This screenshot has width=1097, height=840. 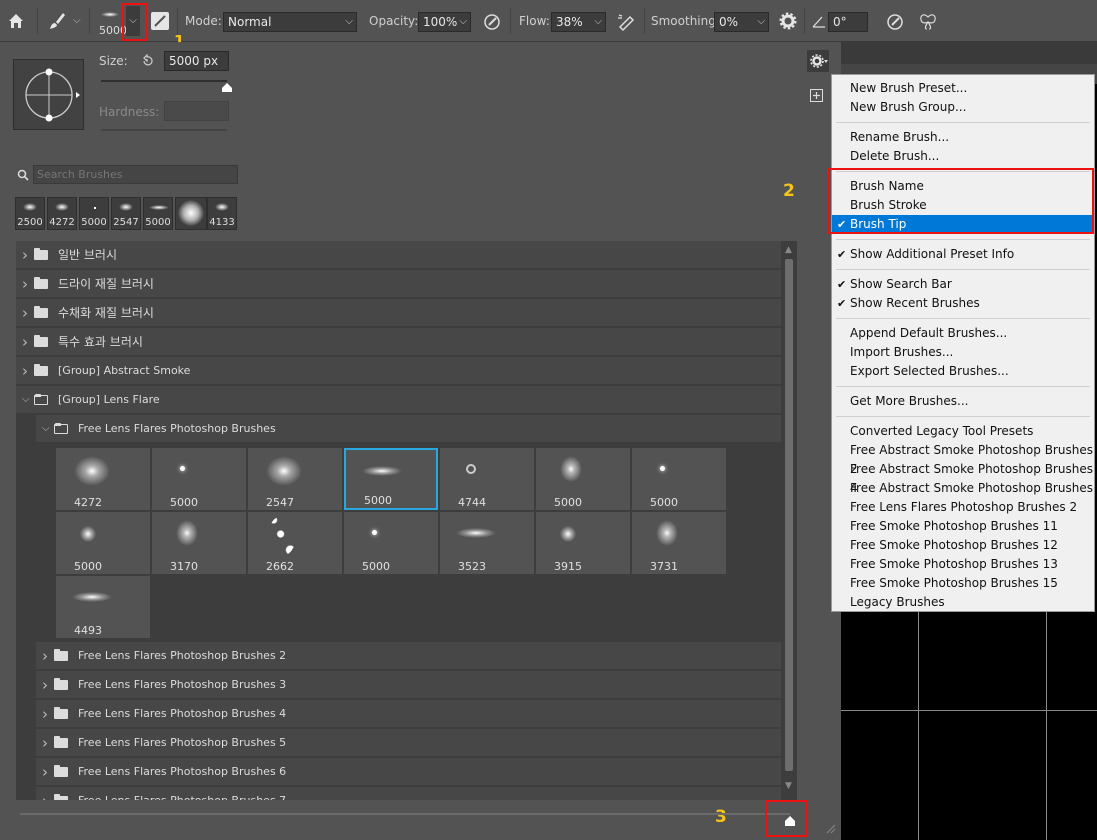 What do you see at coordinates (408, 772) in the screenshot?
I see `brush-subgroup-row: › Free Lens Flares Photoshop Brushes 6` at bounding box center [408, 772].